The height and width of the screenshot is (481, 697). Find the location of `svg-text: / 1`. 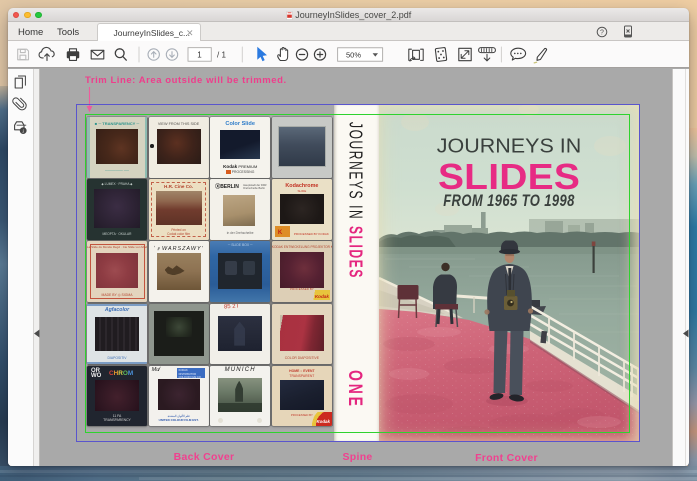

svg-text: / 1 is located at coordinates (221, 55).